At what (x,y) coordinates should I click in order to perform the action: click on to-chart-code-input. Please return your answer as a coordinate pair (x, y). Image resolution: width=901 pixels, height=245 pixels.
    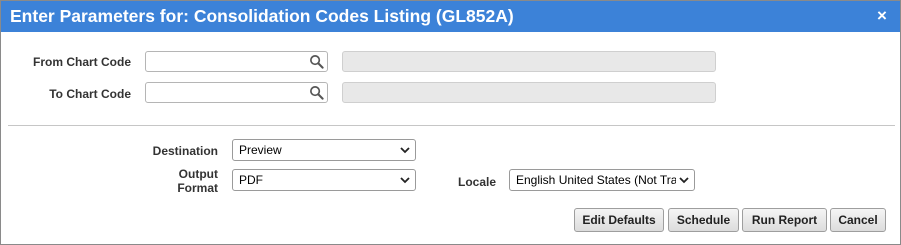
    Looking at the image, I should click on (230, 92).